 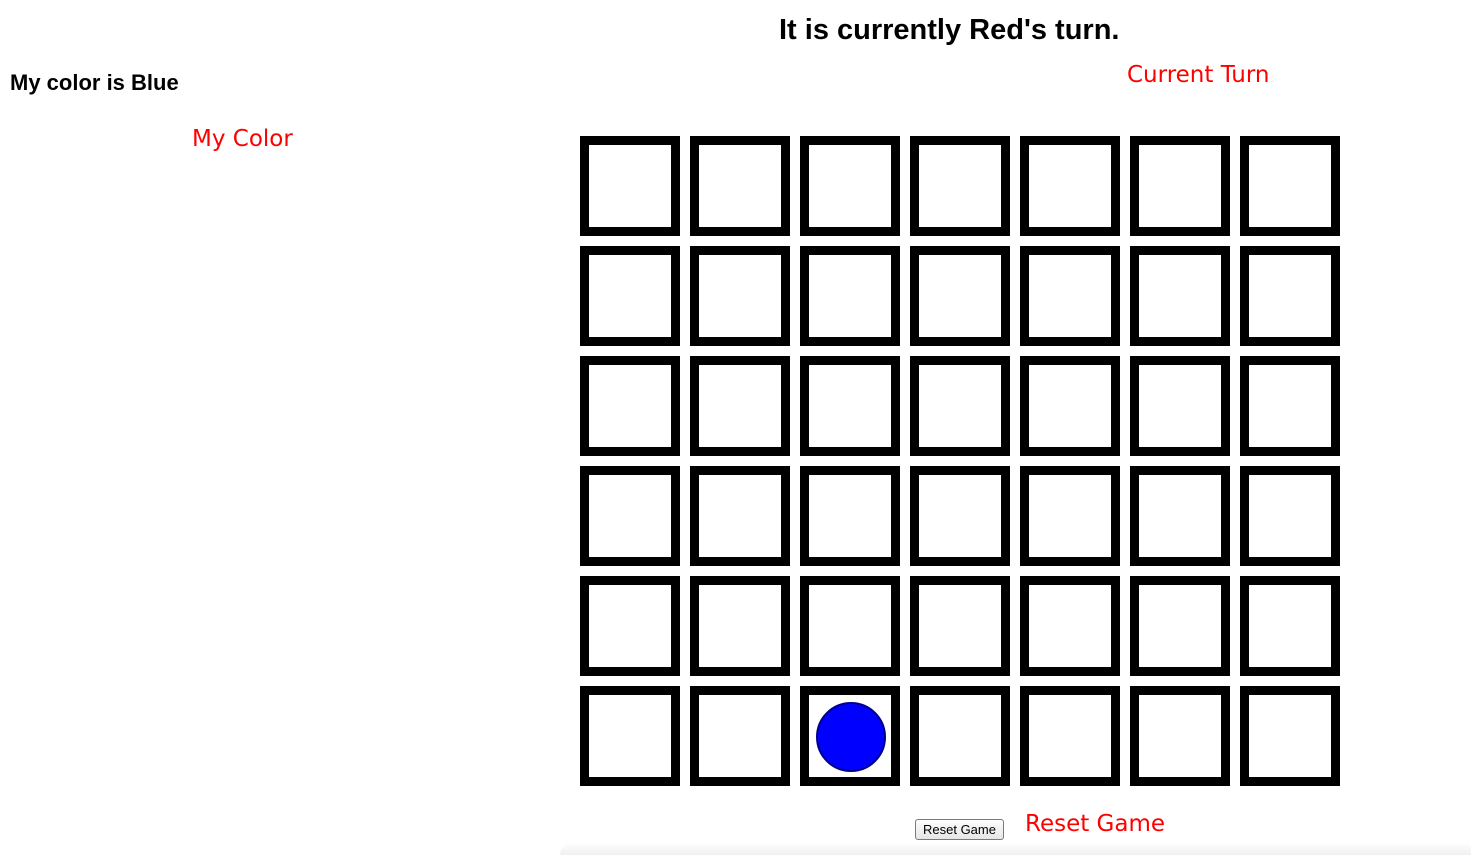 What do you see at coordinates (959, 829) in the screenshot?
I see `reset-game-button: Reset Game` at bounding box center [959, 829].